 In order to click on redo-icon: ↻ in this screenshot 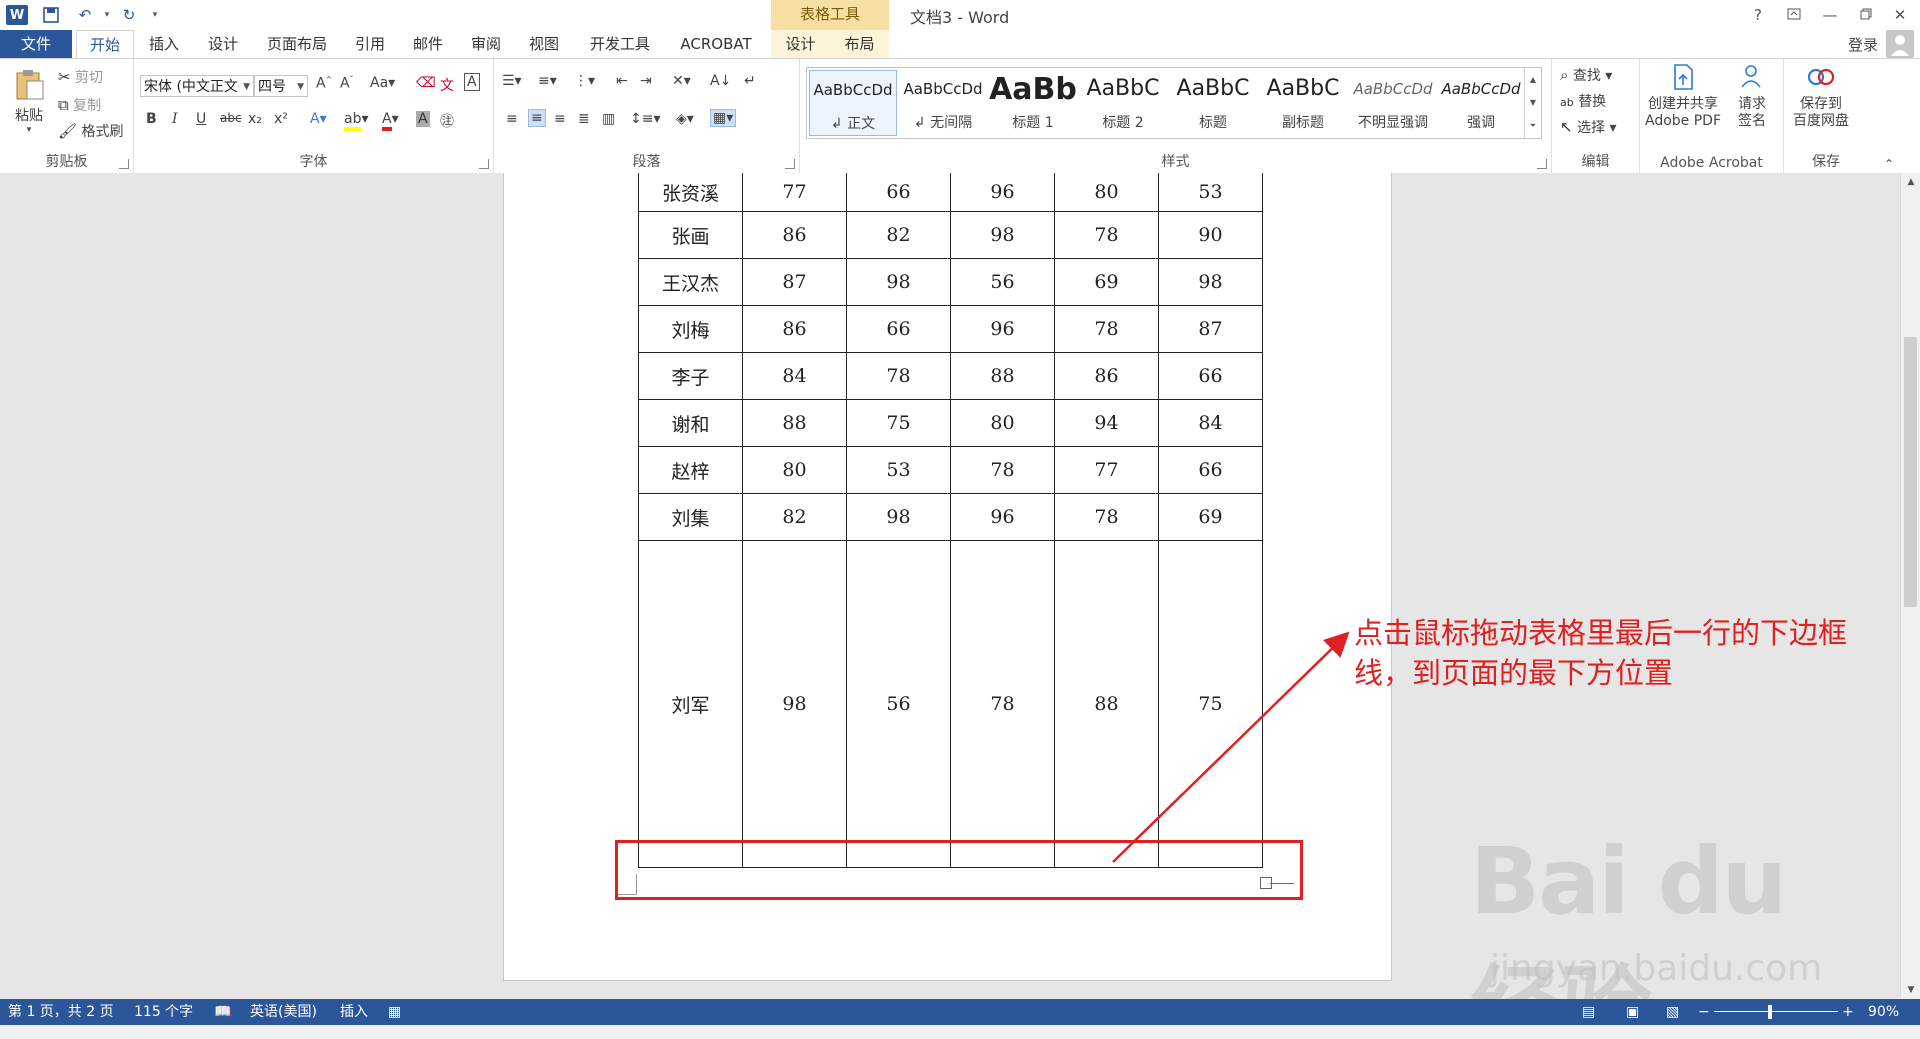, I will do `click(129, 15)`.